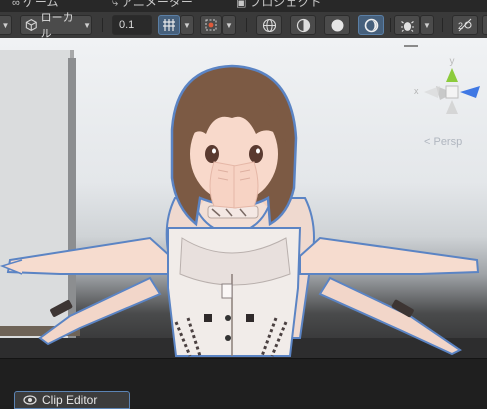 This screenshot has height=409, width=487. What do you see at coordinates (432, 92) in the screenshot?
I see `gizmo-x-axis-cone` at bounding box center [432, 92].